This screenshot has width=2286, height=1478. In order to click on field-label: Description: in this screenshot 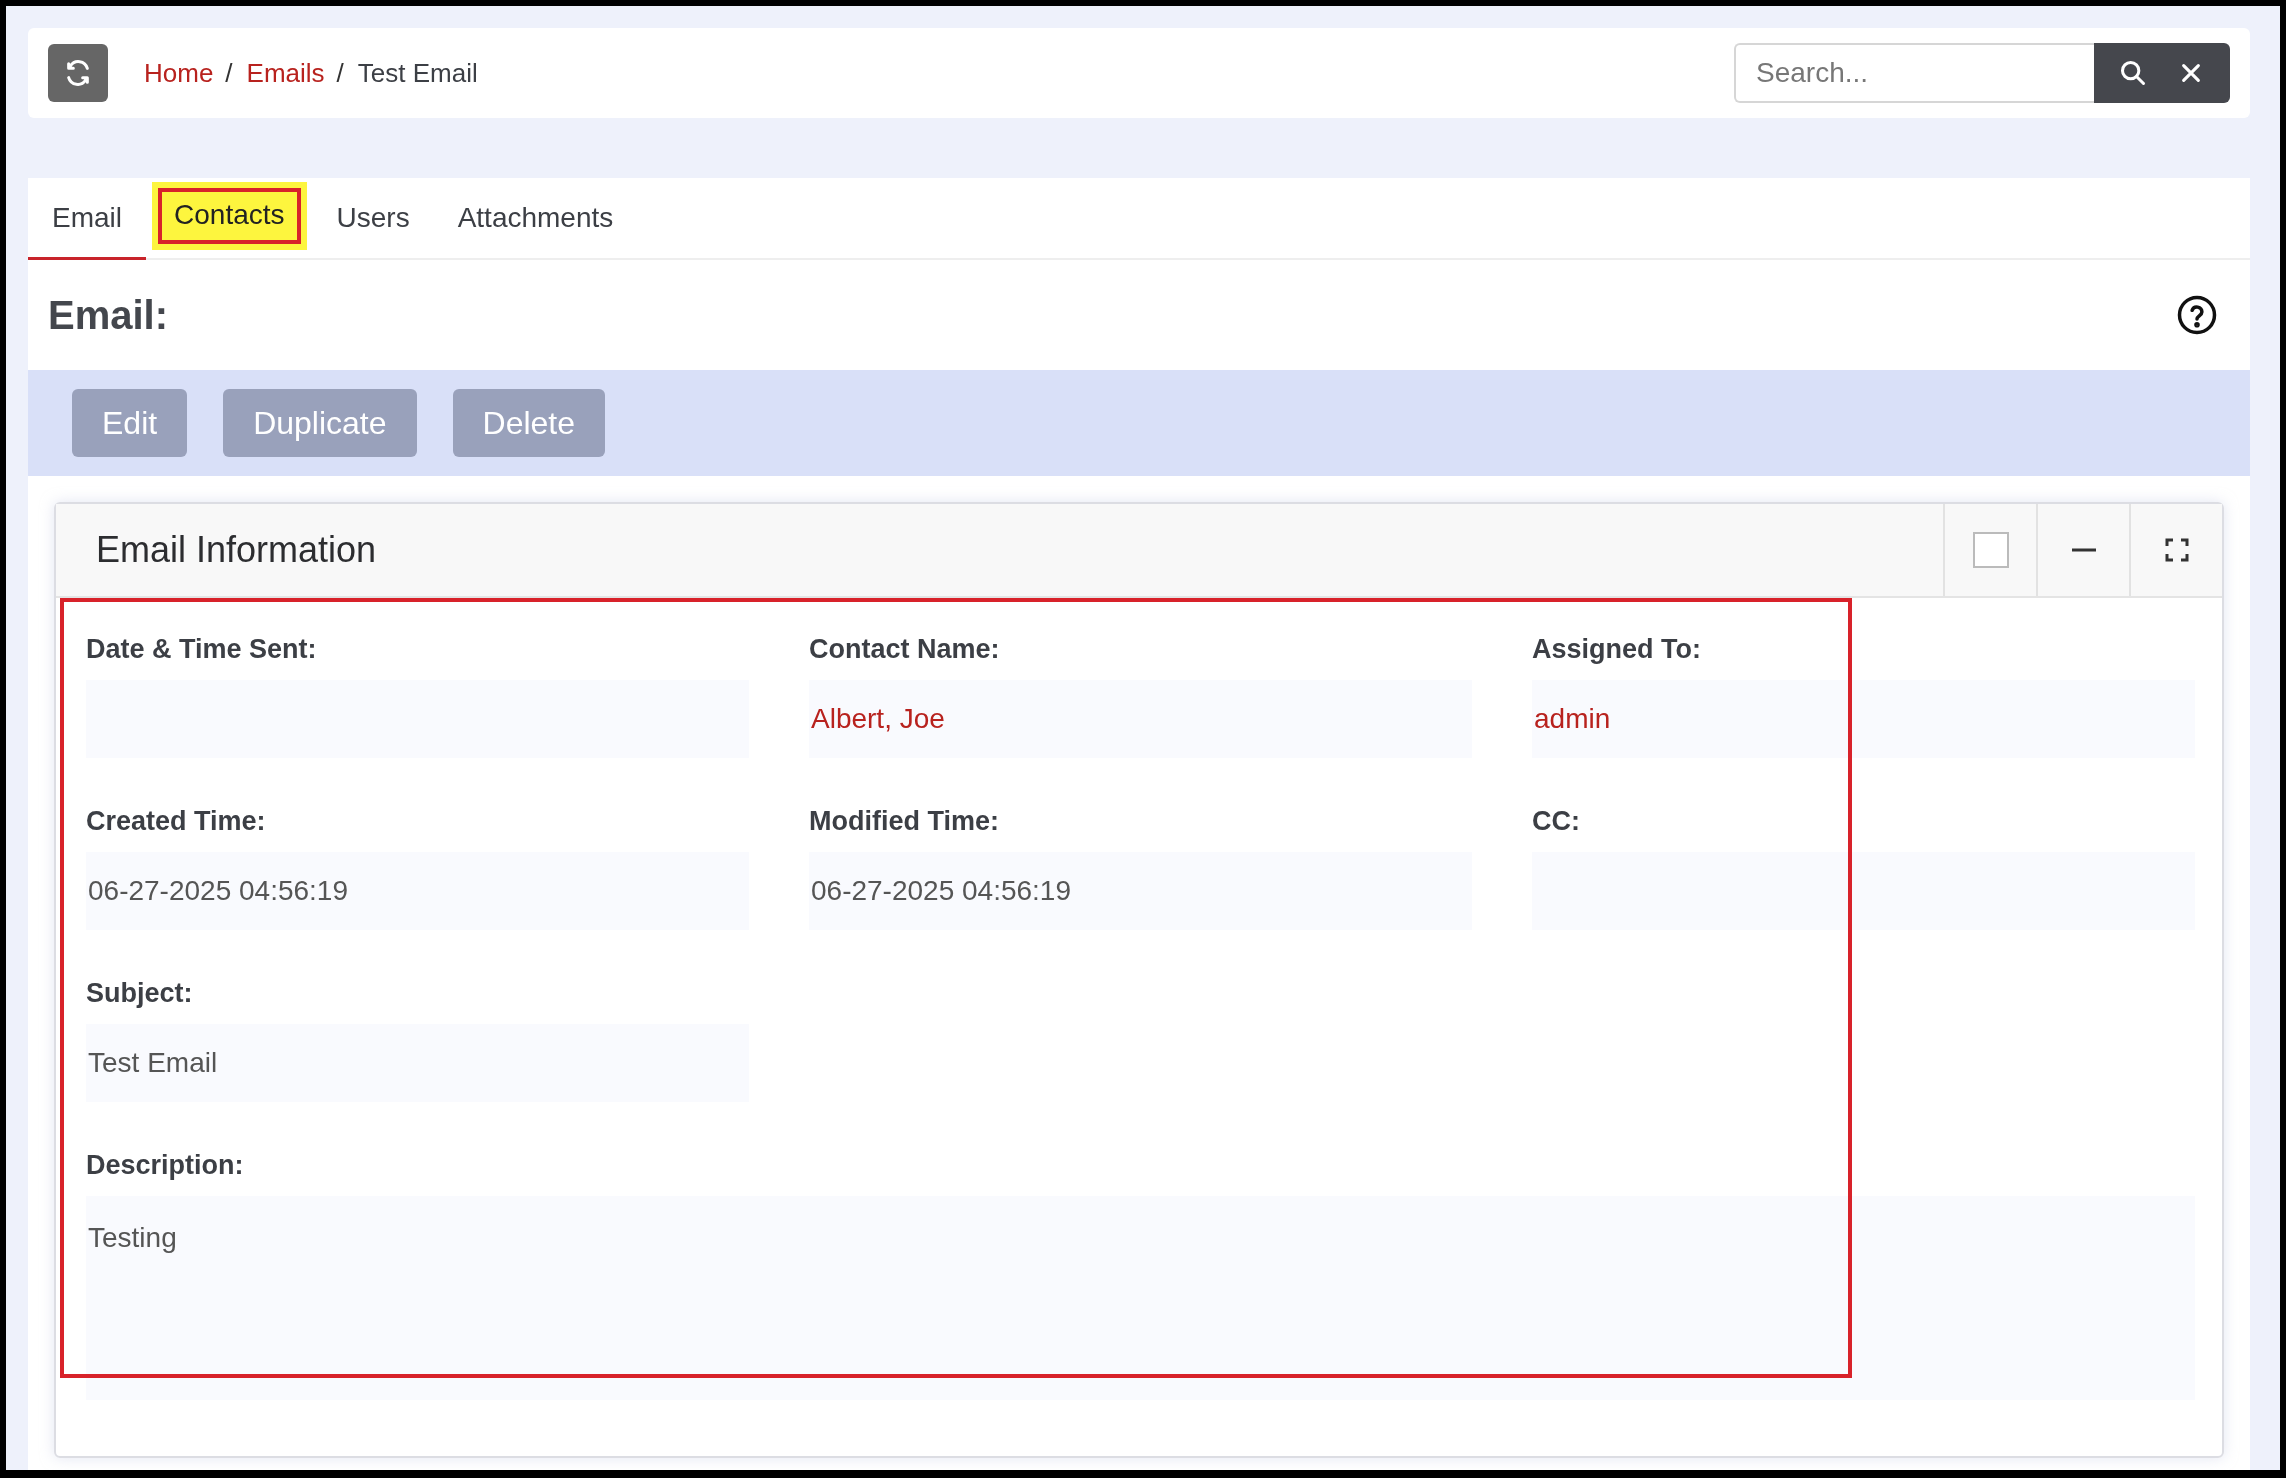, I will do `click(165, 1165)`.